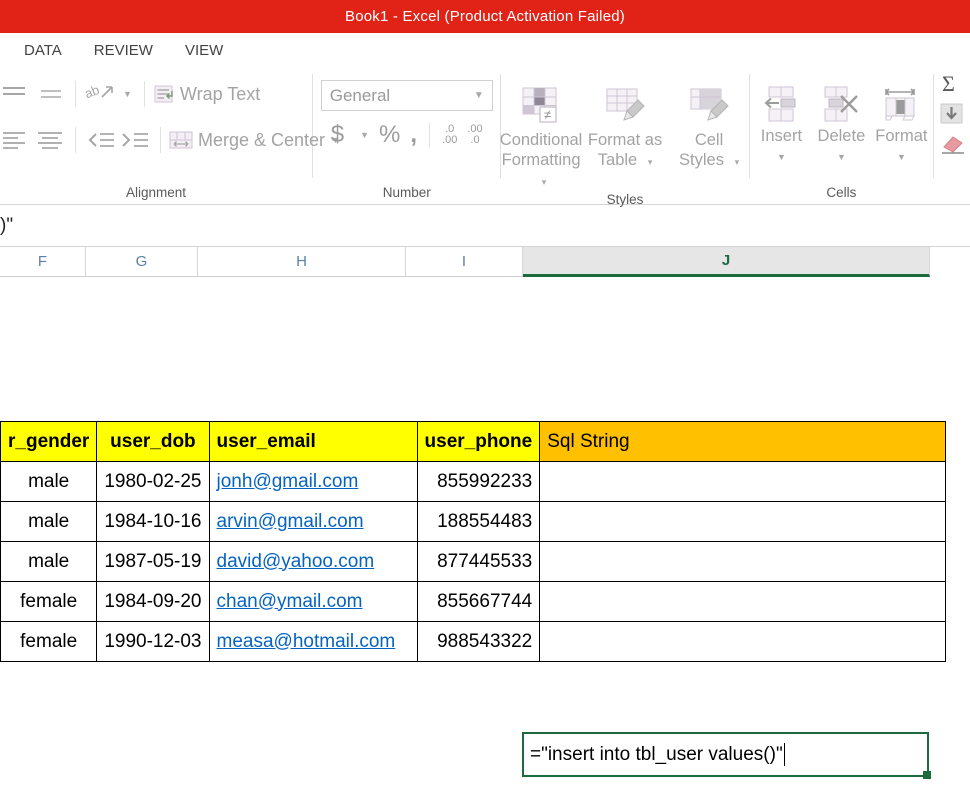 The width and height of the screenshot is (970, 806). What do you see at coordinates (478, 561) in the screenshot?
I see `cell-user-phone: 877445533` at bounding box center [478, 561].